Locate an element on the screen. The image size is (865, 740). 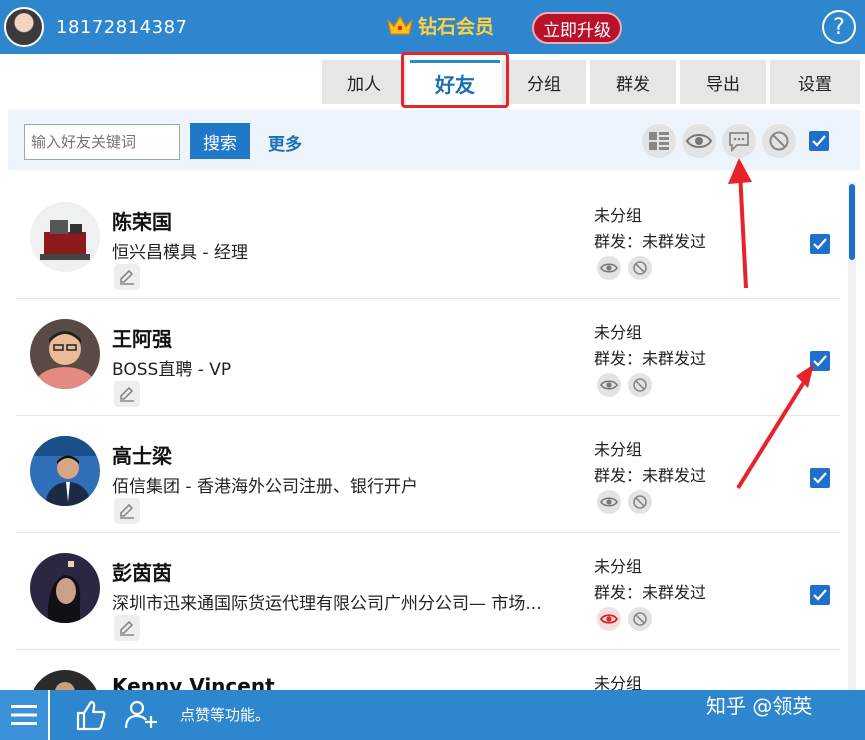
watermark: 知乎 @领英 is located at coordinates (759, 706).